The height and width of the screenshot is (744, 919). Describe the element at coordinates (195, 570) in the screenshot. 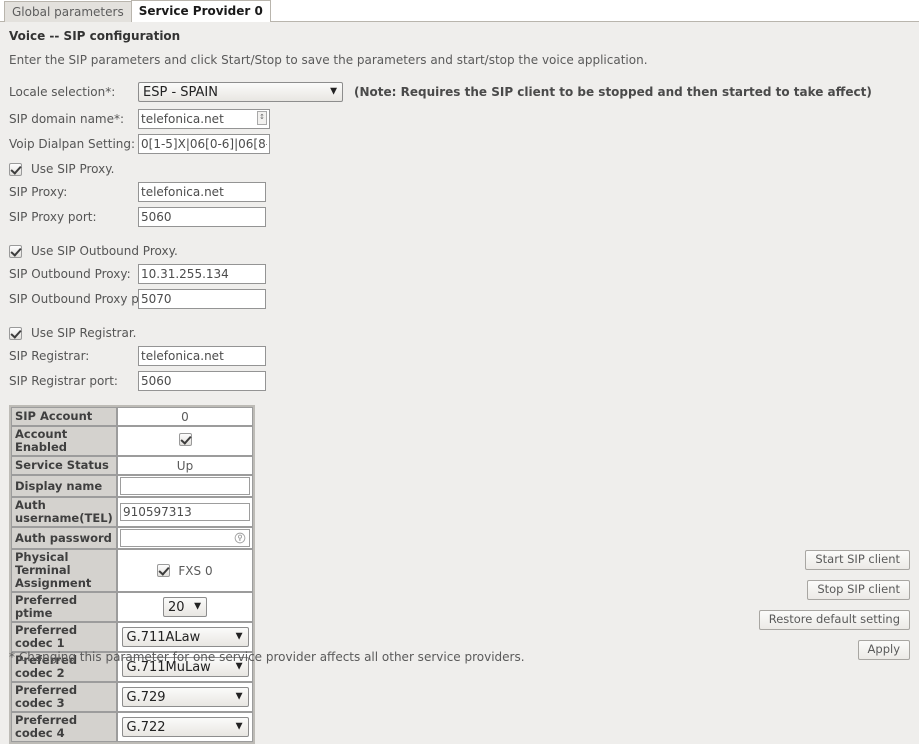

I see `fxs0-label: FXS 0` at that location.